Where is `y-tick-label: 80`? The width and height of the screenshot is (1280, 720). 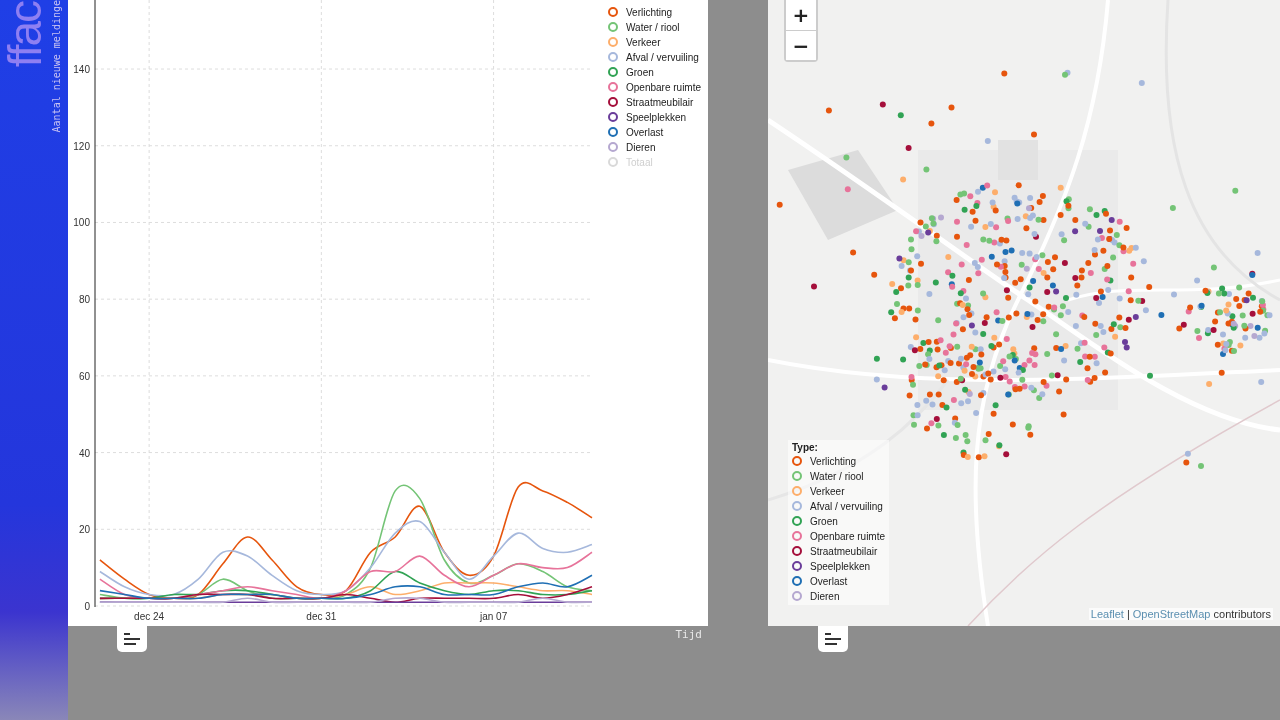
y-tick-label: 80 is located at coordinates (84, 300).